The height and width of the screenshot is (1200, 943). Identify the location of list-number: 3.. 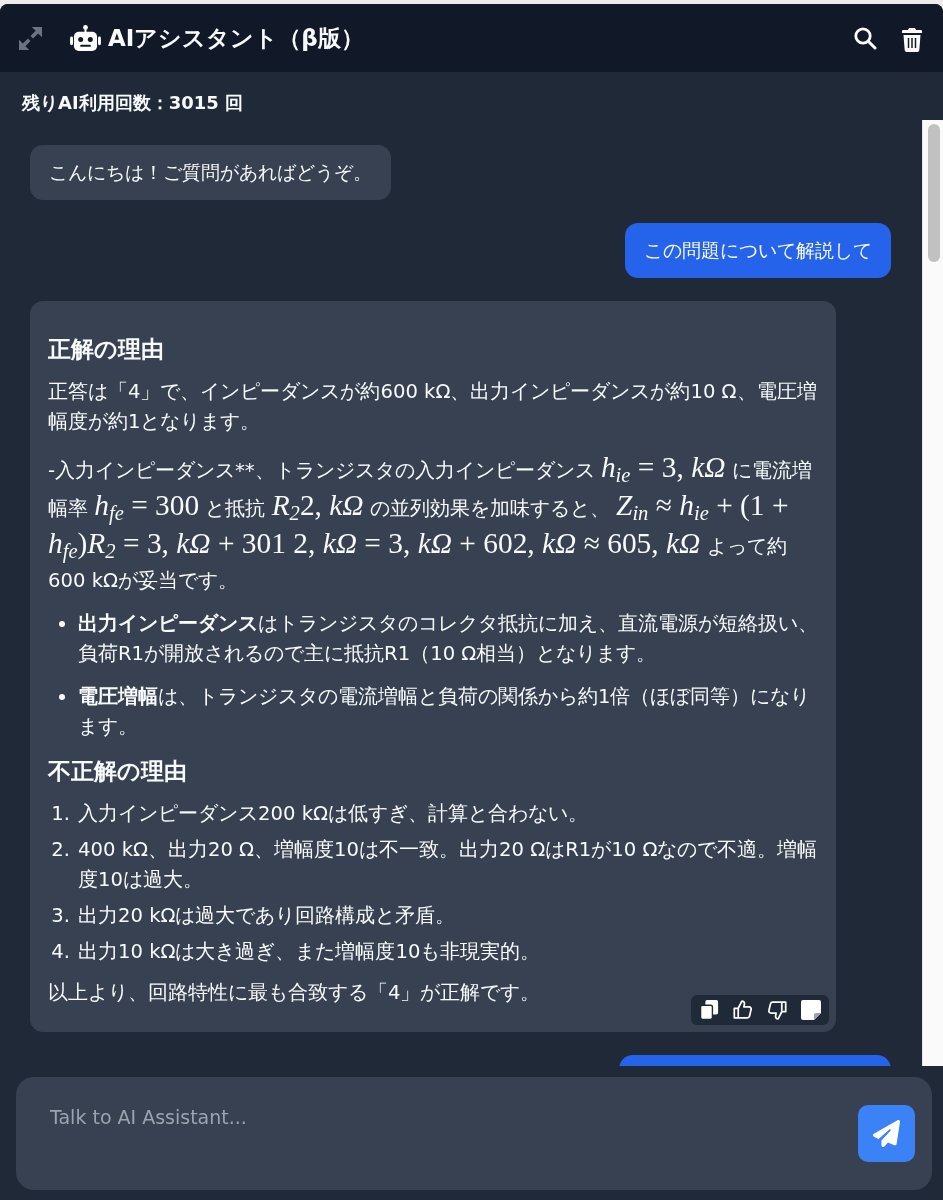
(60, 916).